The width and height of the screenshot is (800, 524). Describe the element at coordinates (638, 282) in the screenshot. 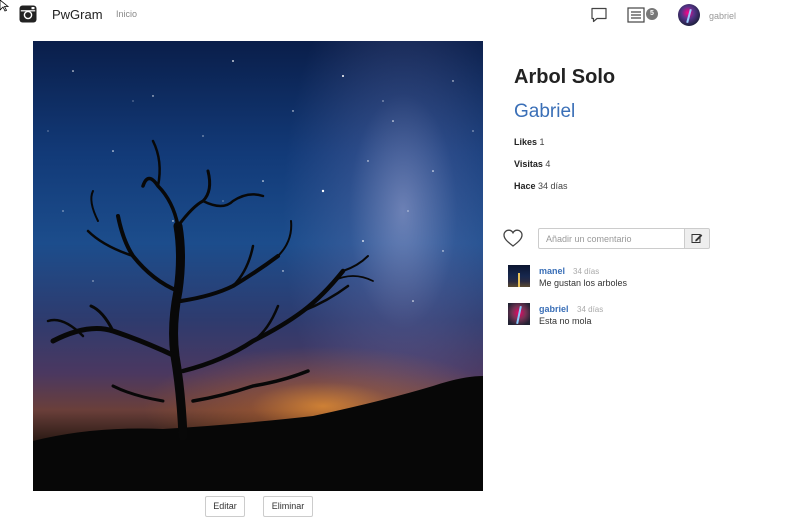

I see `comment-item: manel 34 días Me gustan los arboles` at that location.